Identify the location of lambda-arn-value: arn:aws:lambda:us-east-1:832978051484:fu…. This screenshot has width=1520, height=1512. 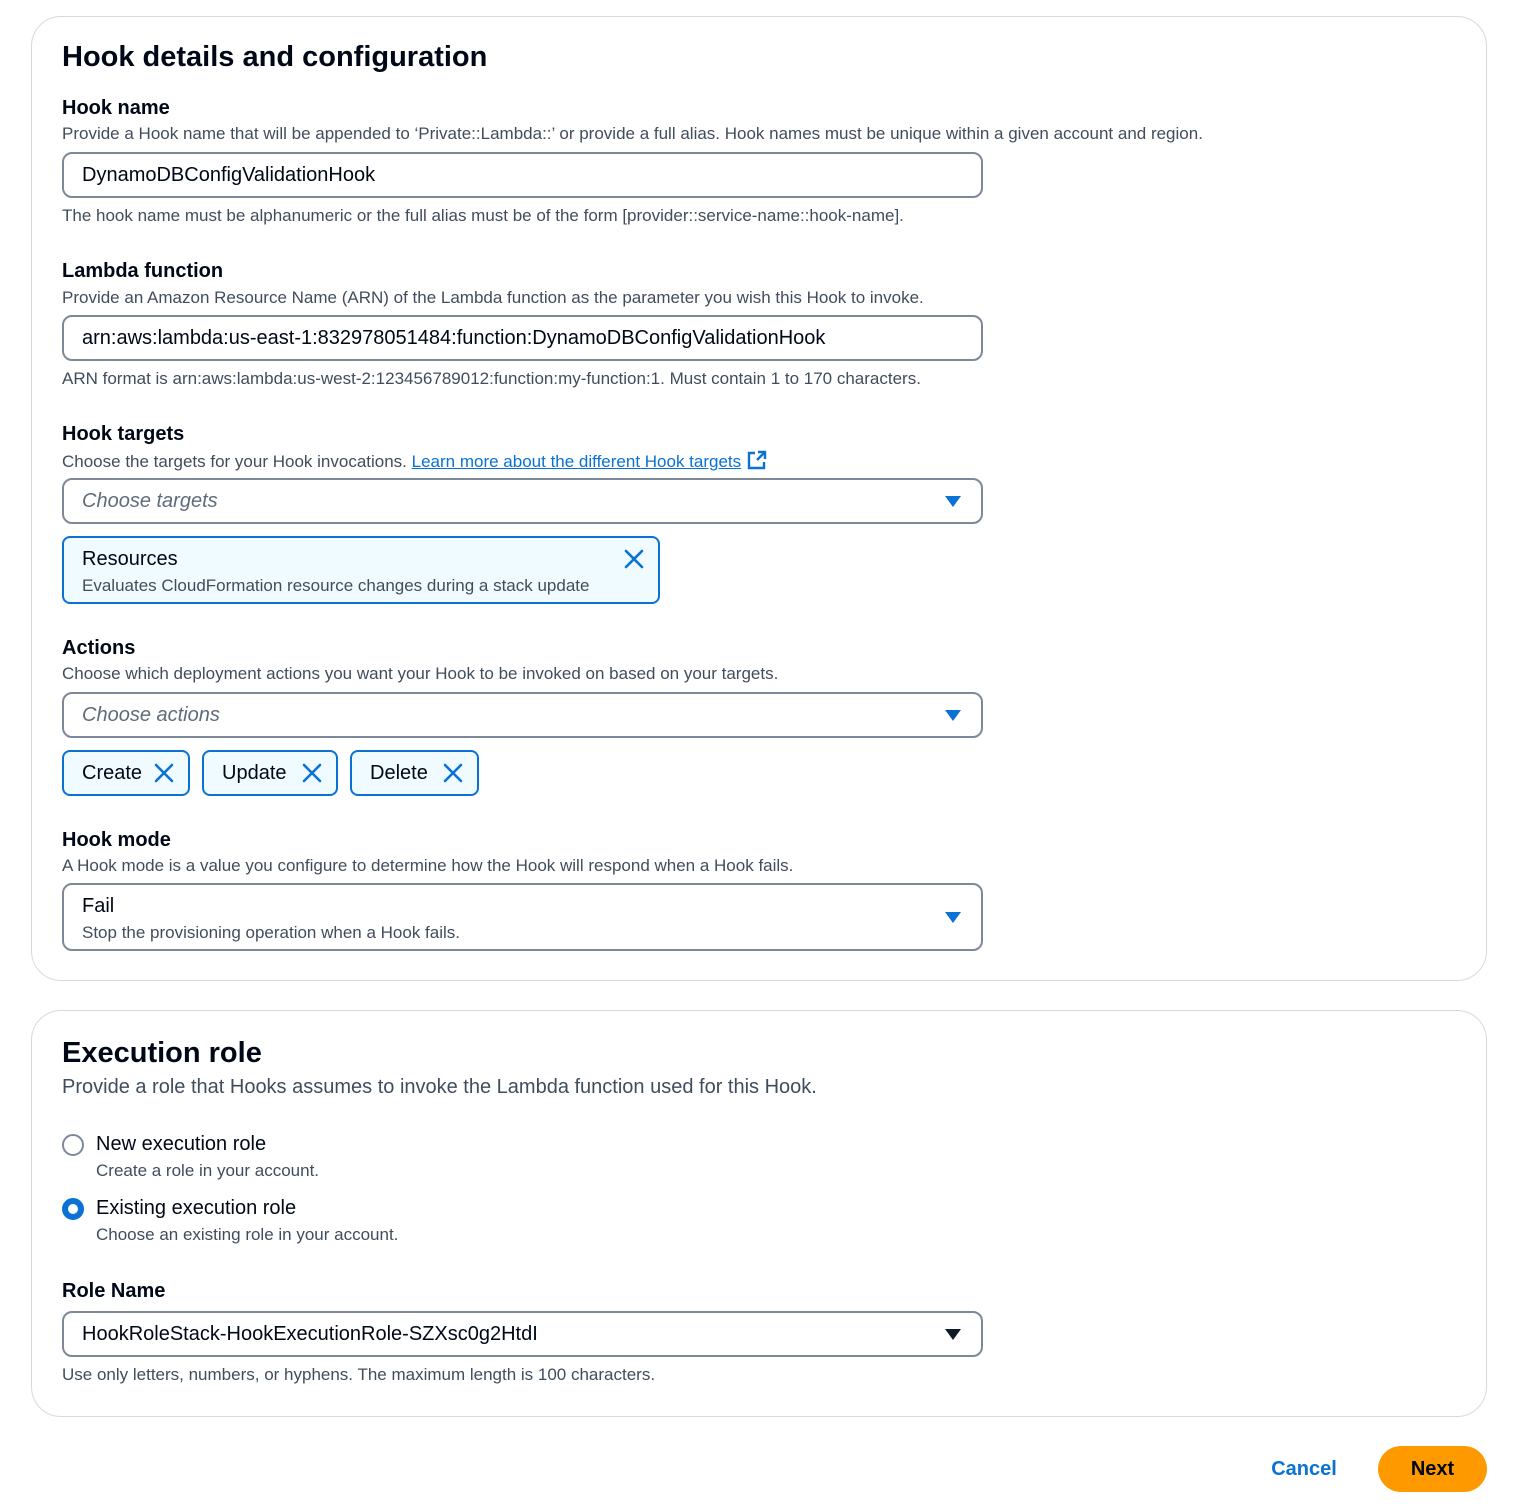
(454, 338).